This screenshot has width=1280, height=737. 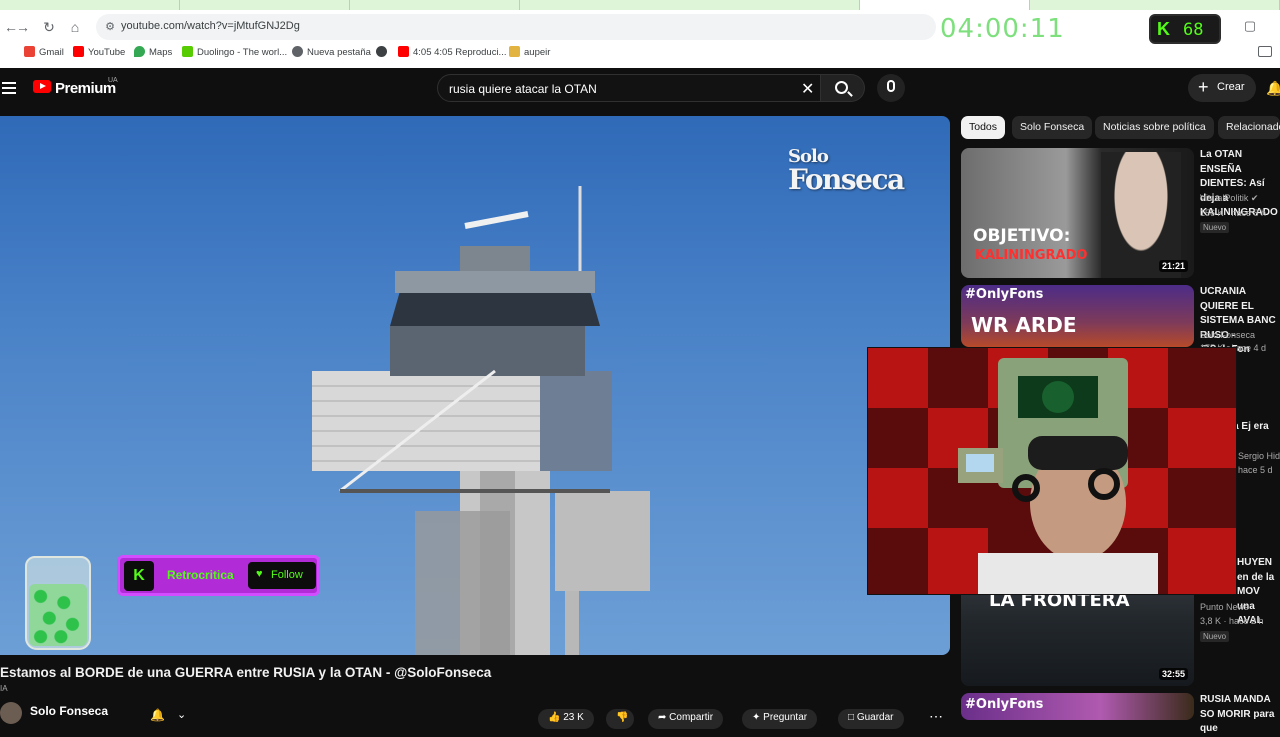 What do you see at coordinates (42, 86) in the screenshot?
I see `youtube-logo-icon` at bounding box center [42, 86].